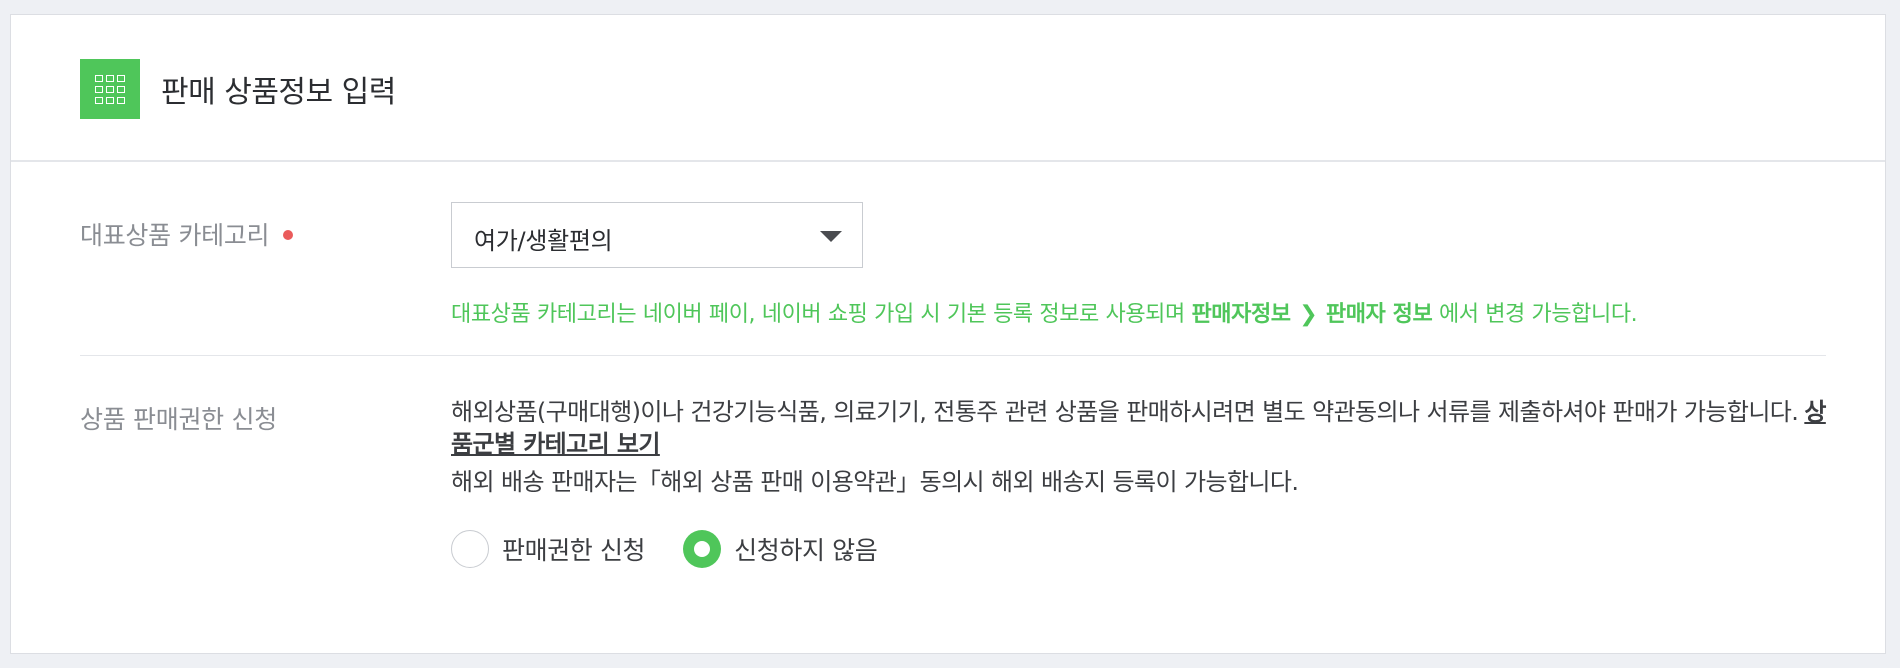 The width and height of the screenshot is (1900, 668). I want to click on notice-path-part1: 판매자정보, so click(1241, 314).